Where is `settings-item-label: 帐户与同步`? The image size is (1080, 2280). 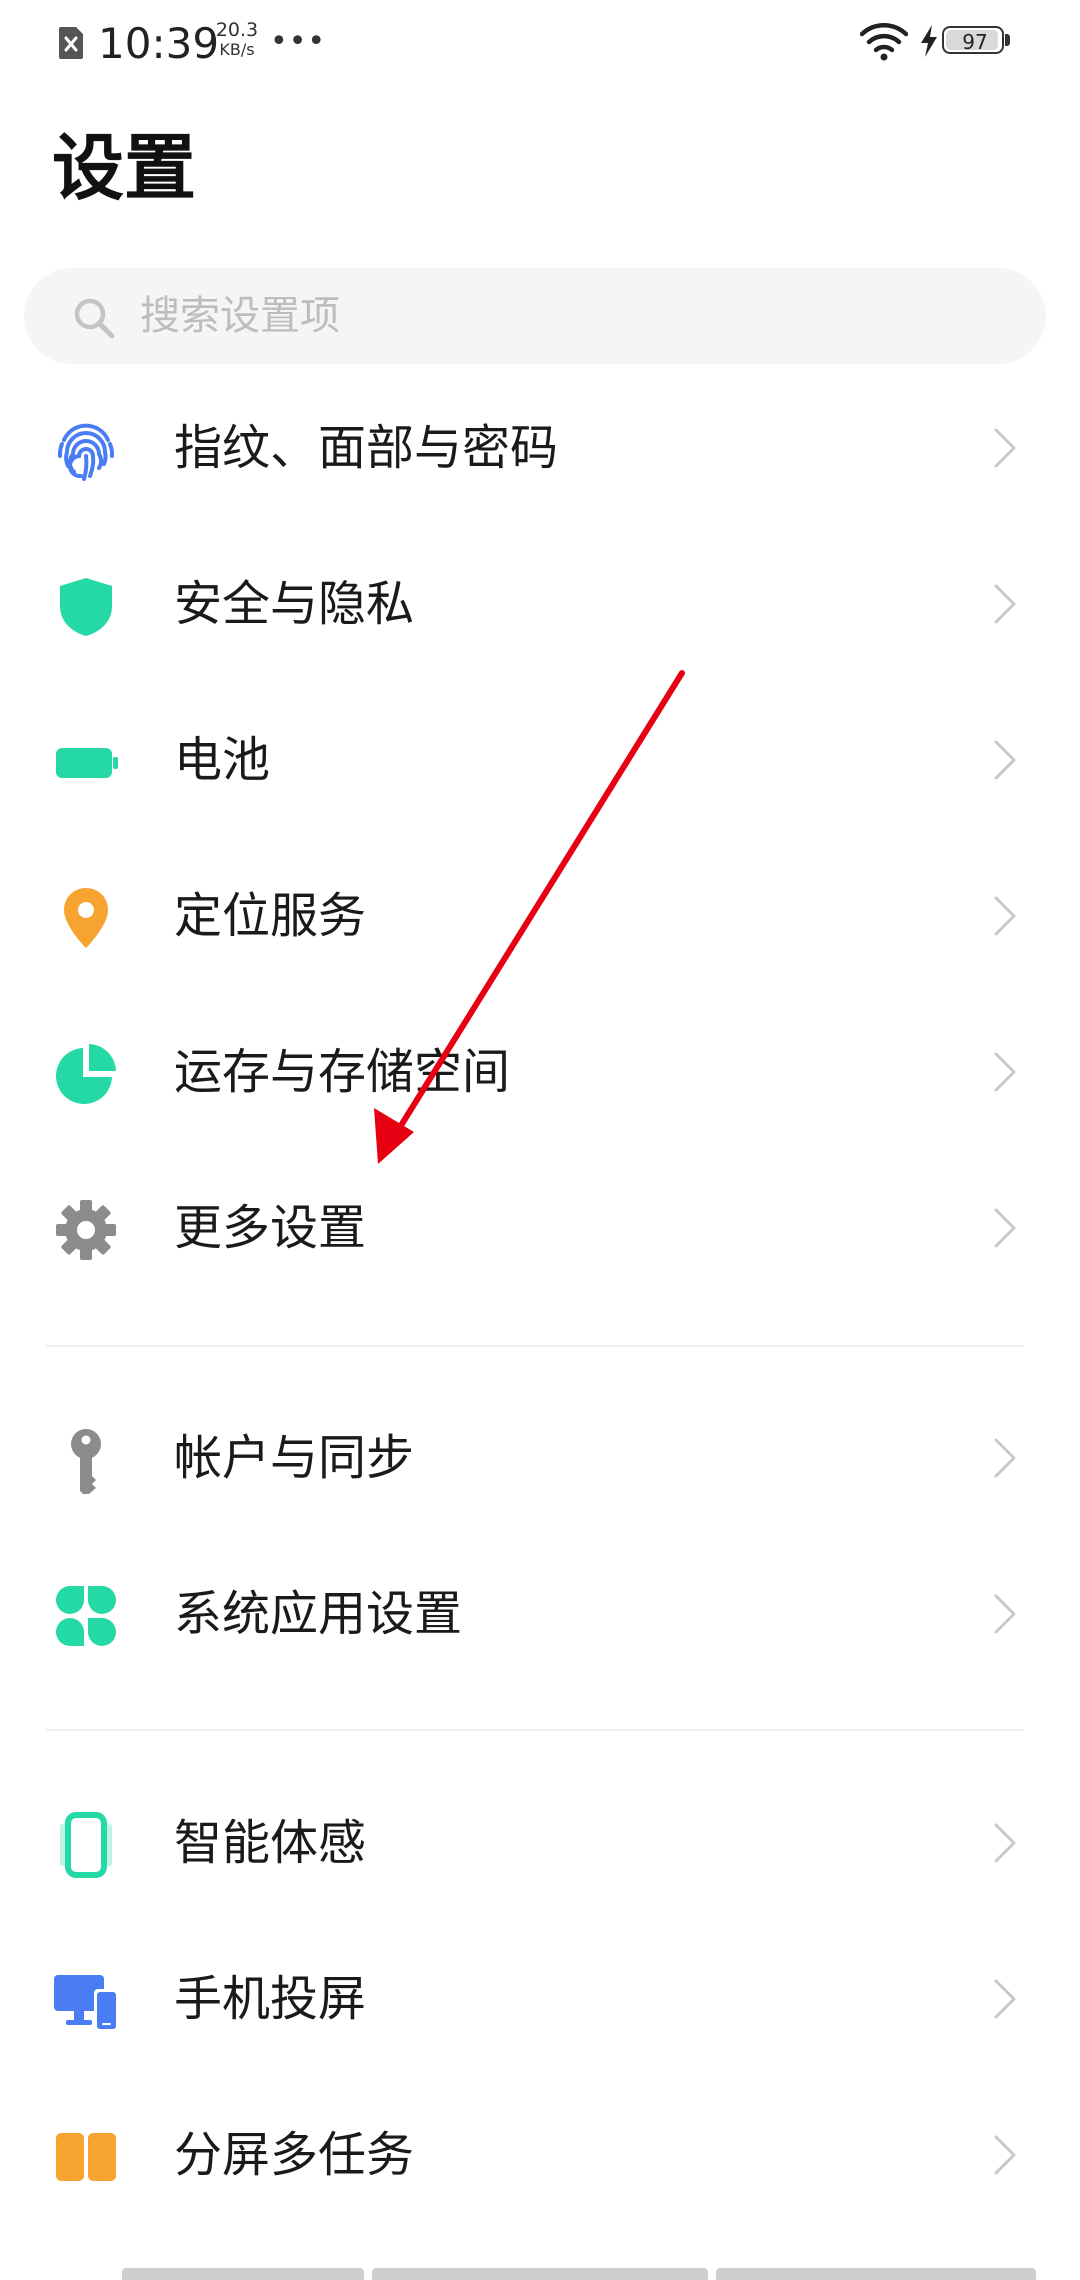 settings-item-label: 帐户与同步 is located at coordinates (294, 1458).